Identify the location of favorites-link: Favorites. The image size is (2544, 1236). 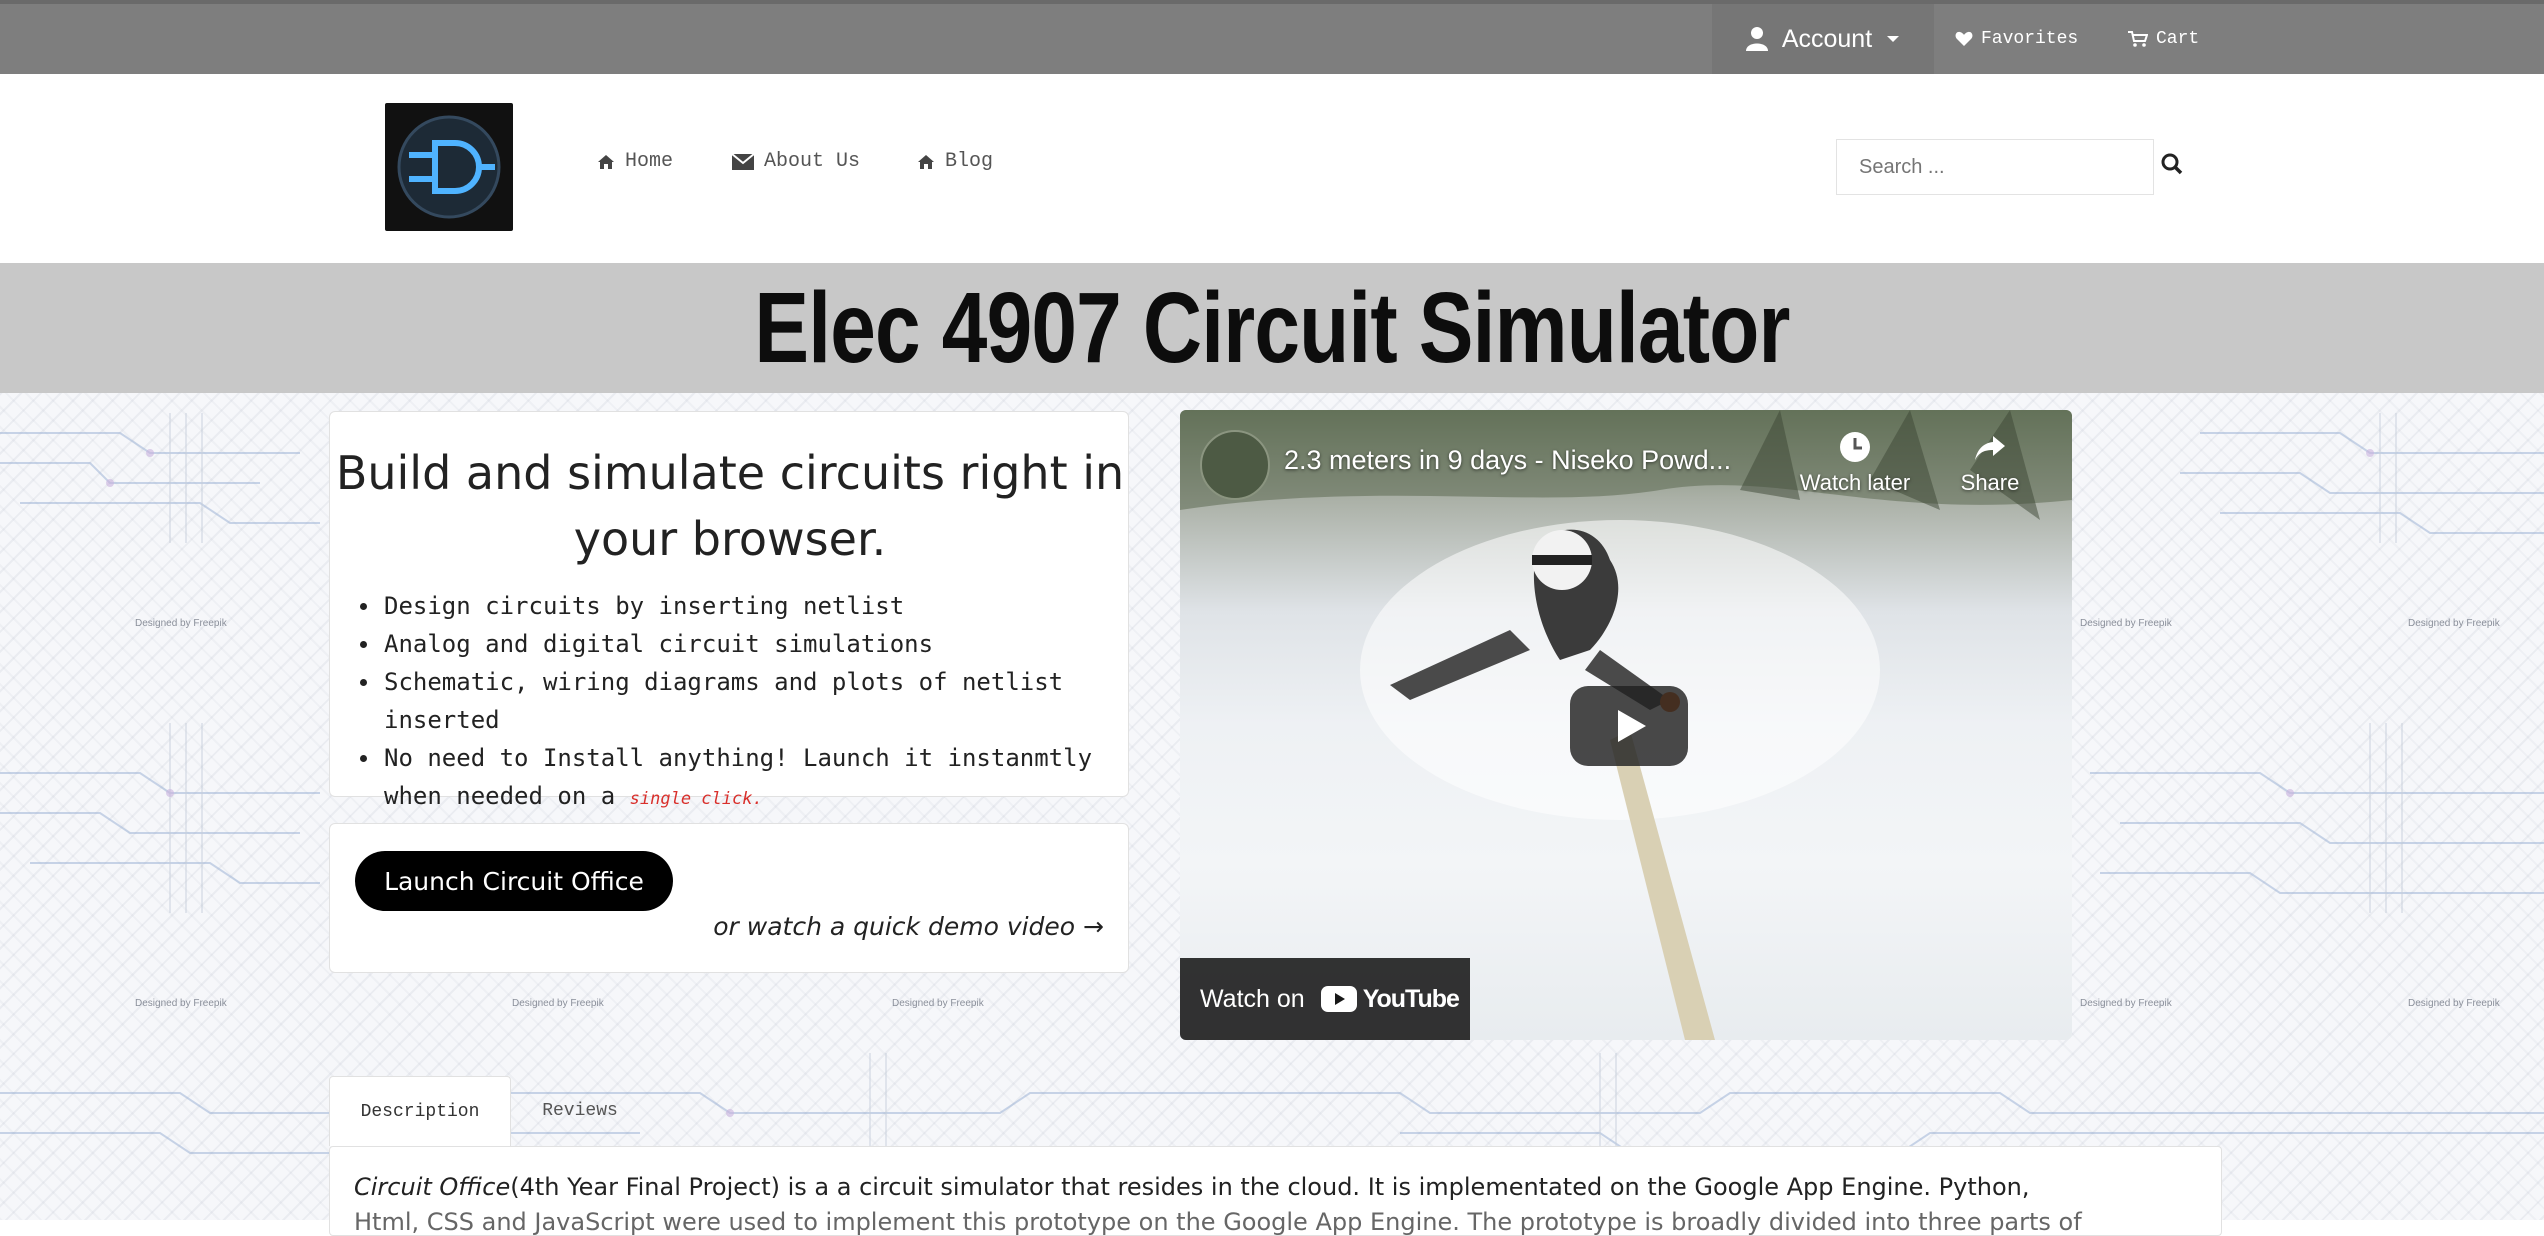
(2016, 39).